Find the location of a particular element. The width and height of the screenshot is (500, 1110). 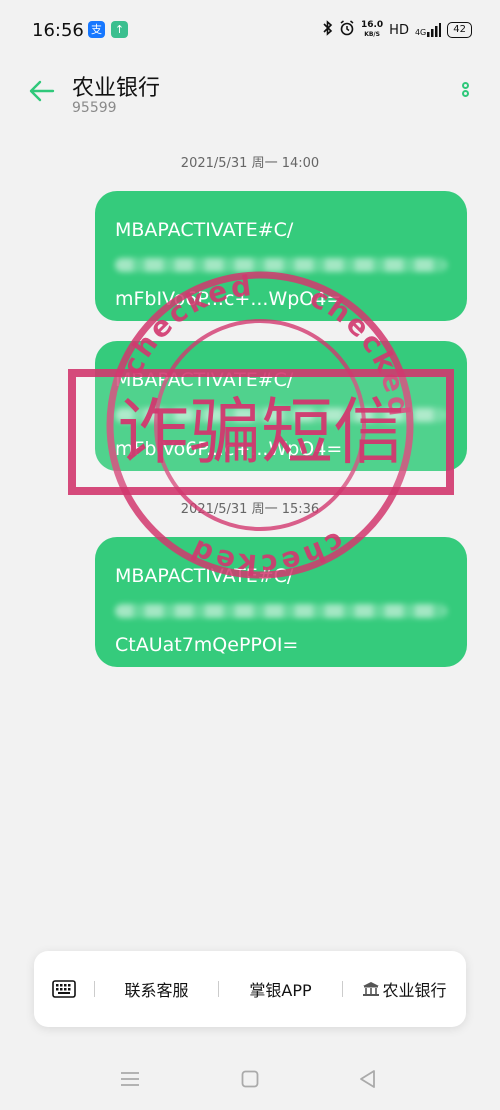

agri-bank-button: 农业银行 is located at coordinates (404, 989).